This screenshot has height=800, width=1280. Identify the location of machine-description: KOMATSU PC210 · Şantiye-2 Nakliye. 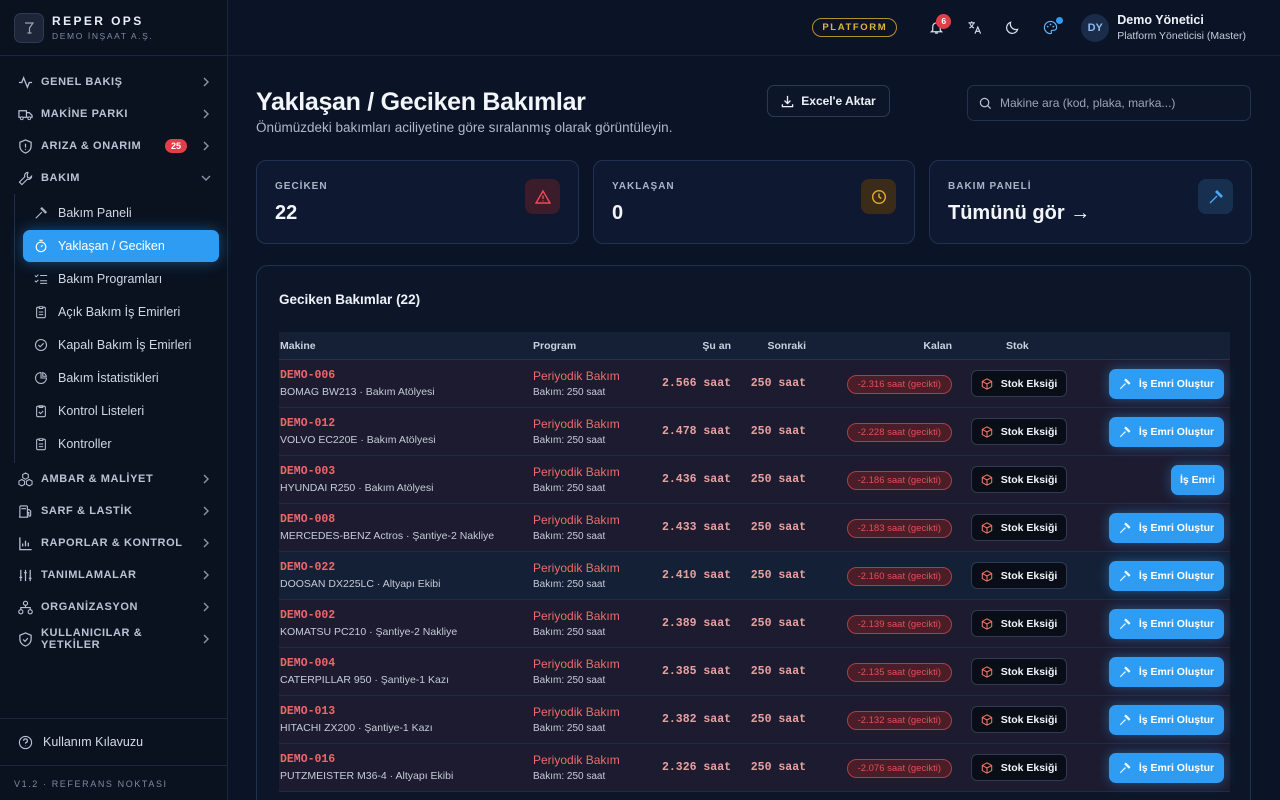
(369, 632).